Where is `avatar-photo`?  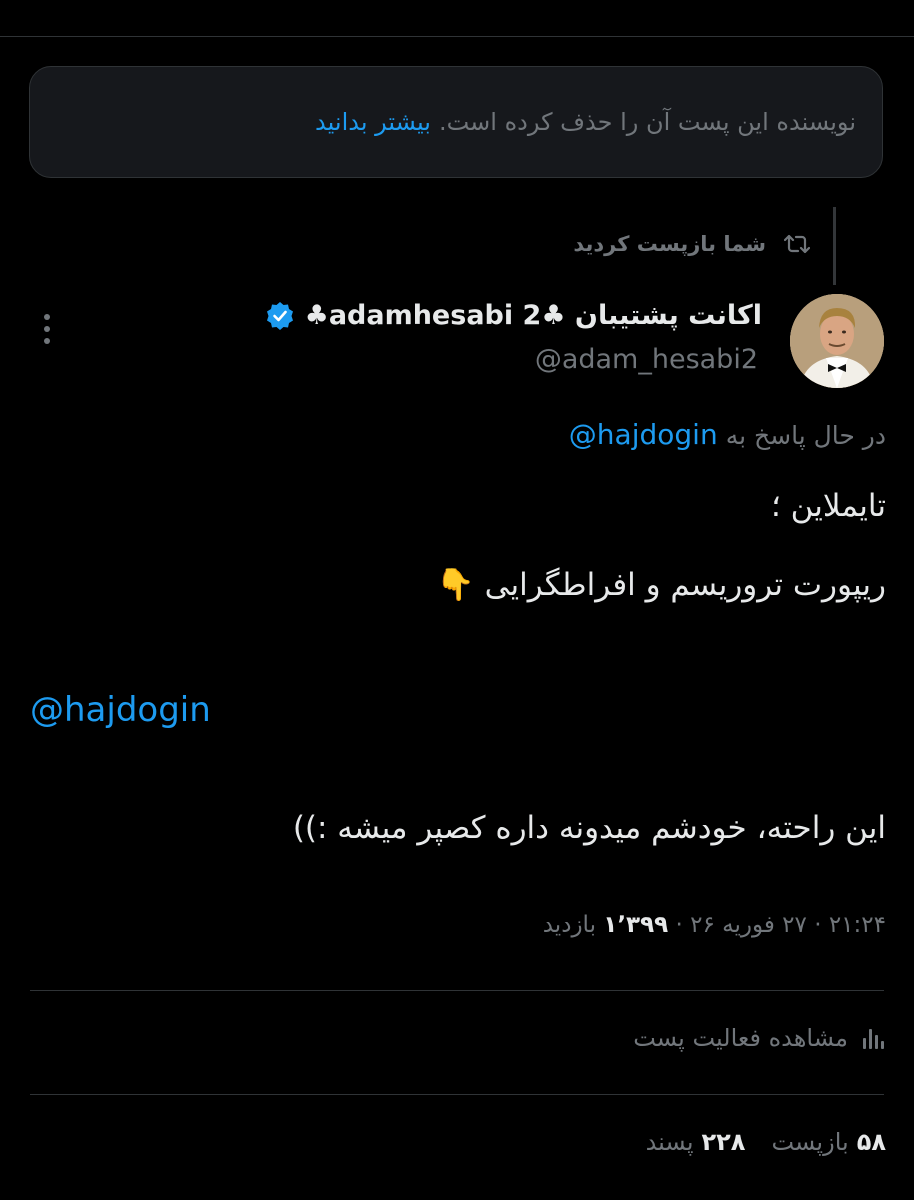 avatar-photo is located at coordinates (837, 341).